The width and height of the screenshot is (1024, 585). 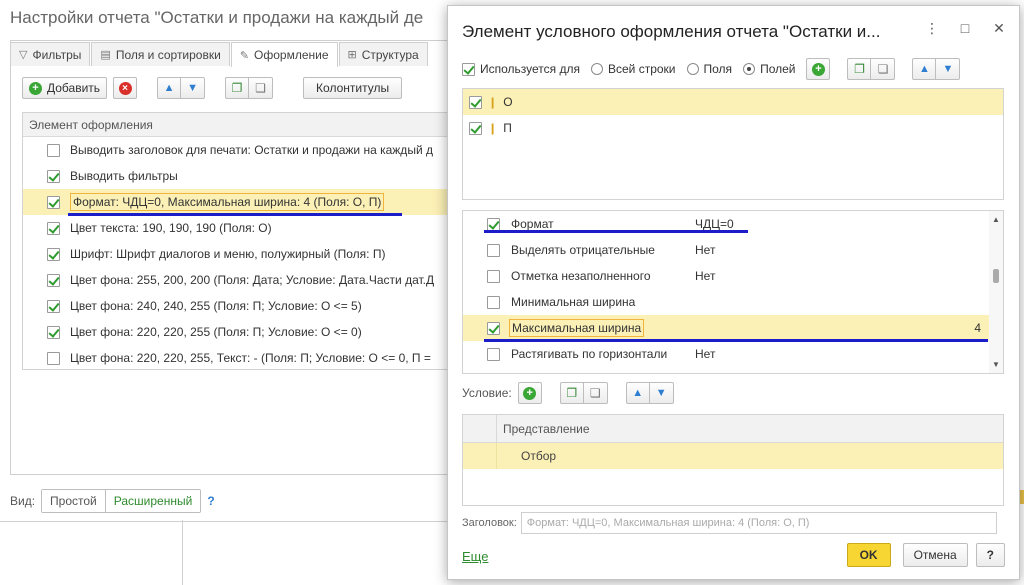 What do you see at coordinates (597, 69) in the screenshot?
I see `radio-all-rows` at bounding box center [597, 69].